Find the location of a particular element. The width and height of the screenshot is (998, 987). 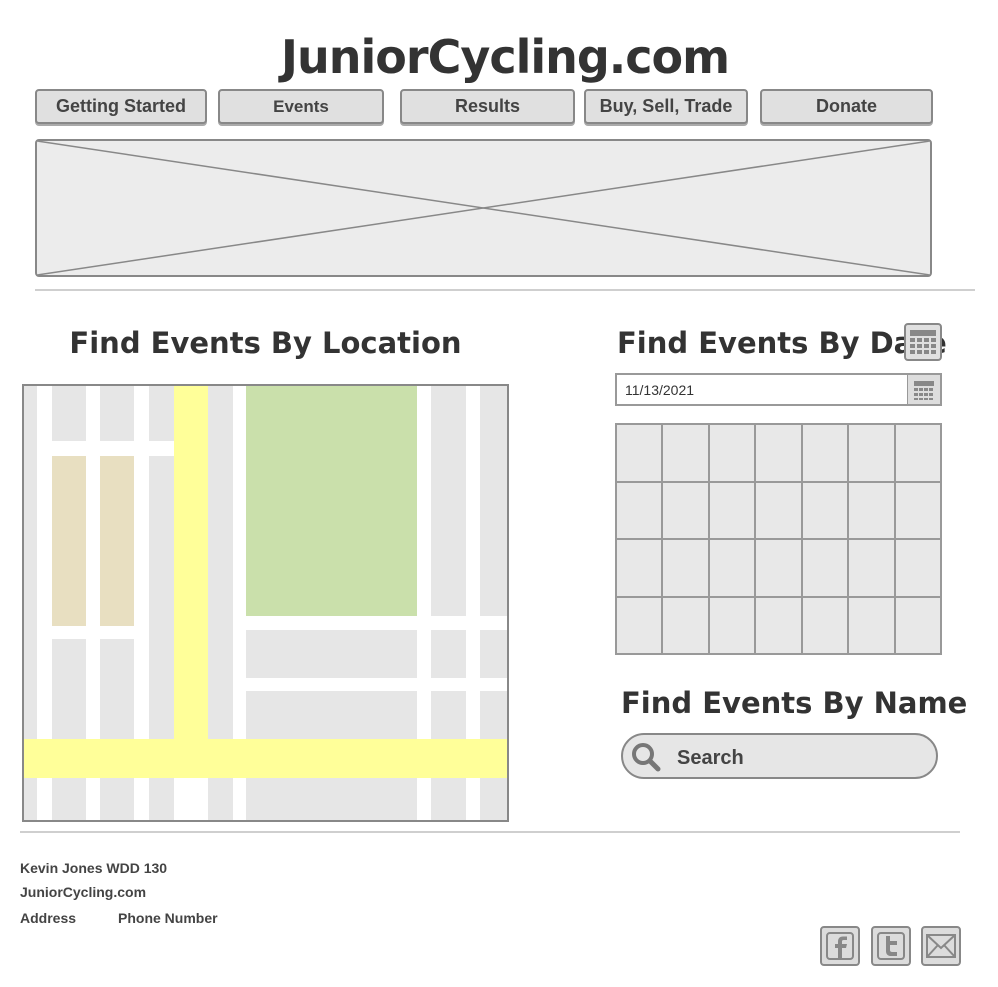

search-placeholder: Search is located at coordinates (710, 758).